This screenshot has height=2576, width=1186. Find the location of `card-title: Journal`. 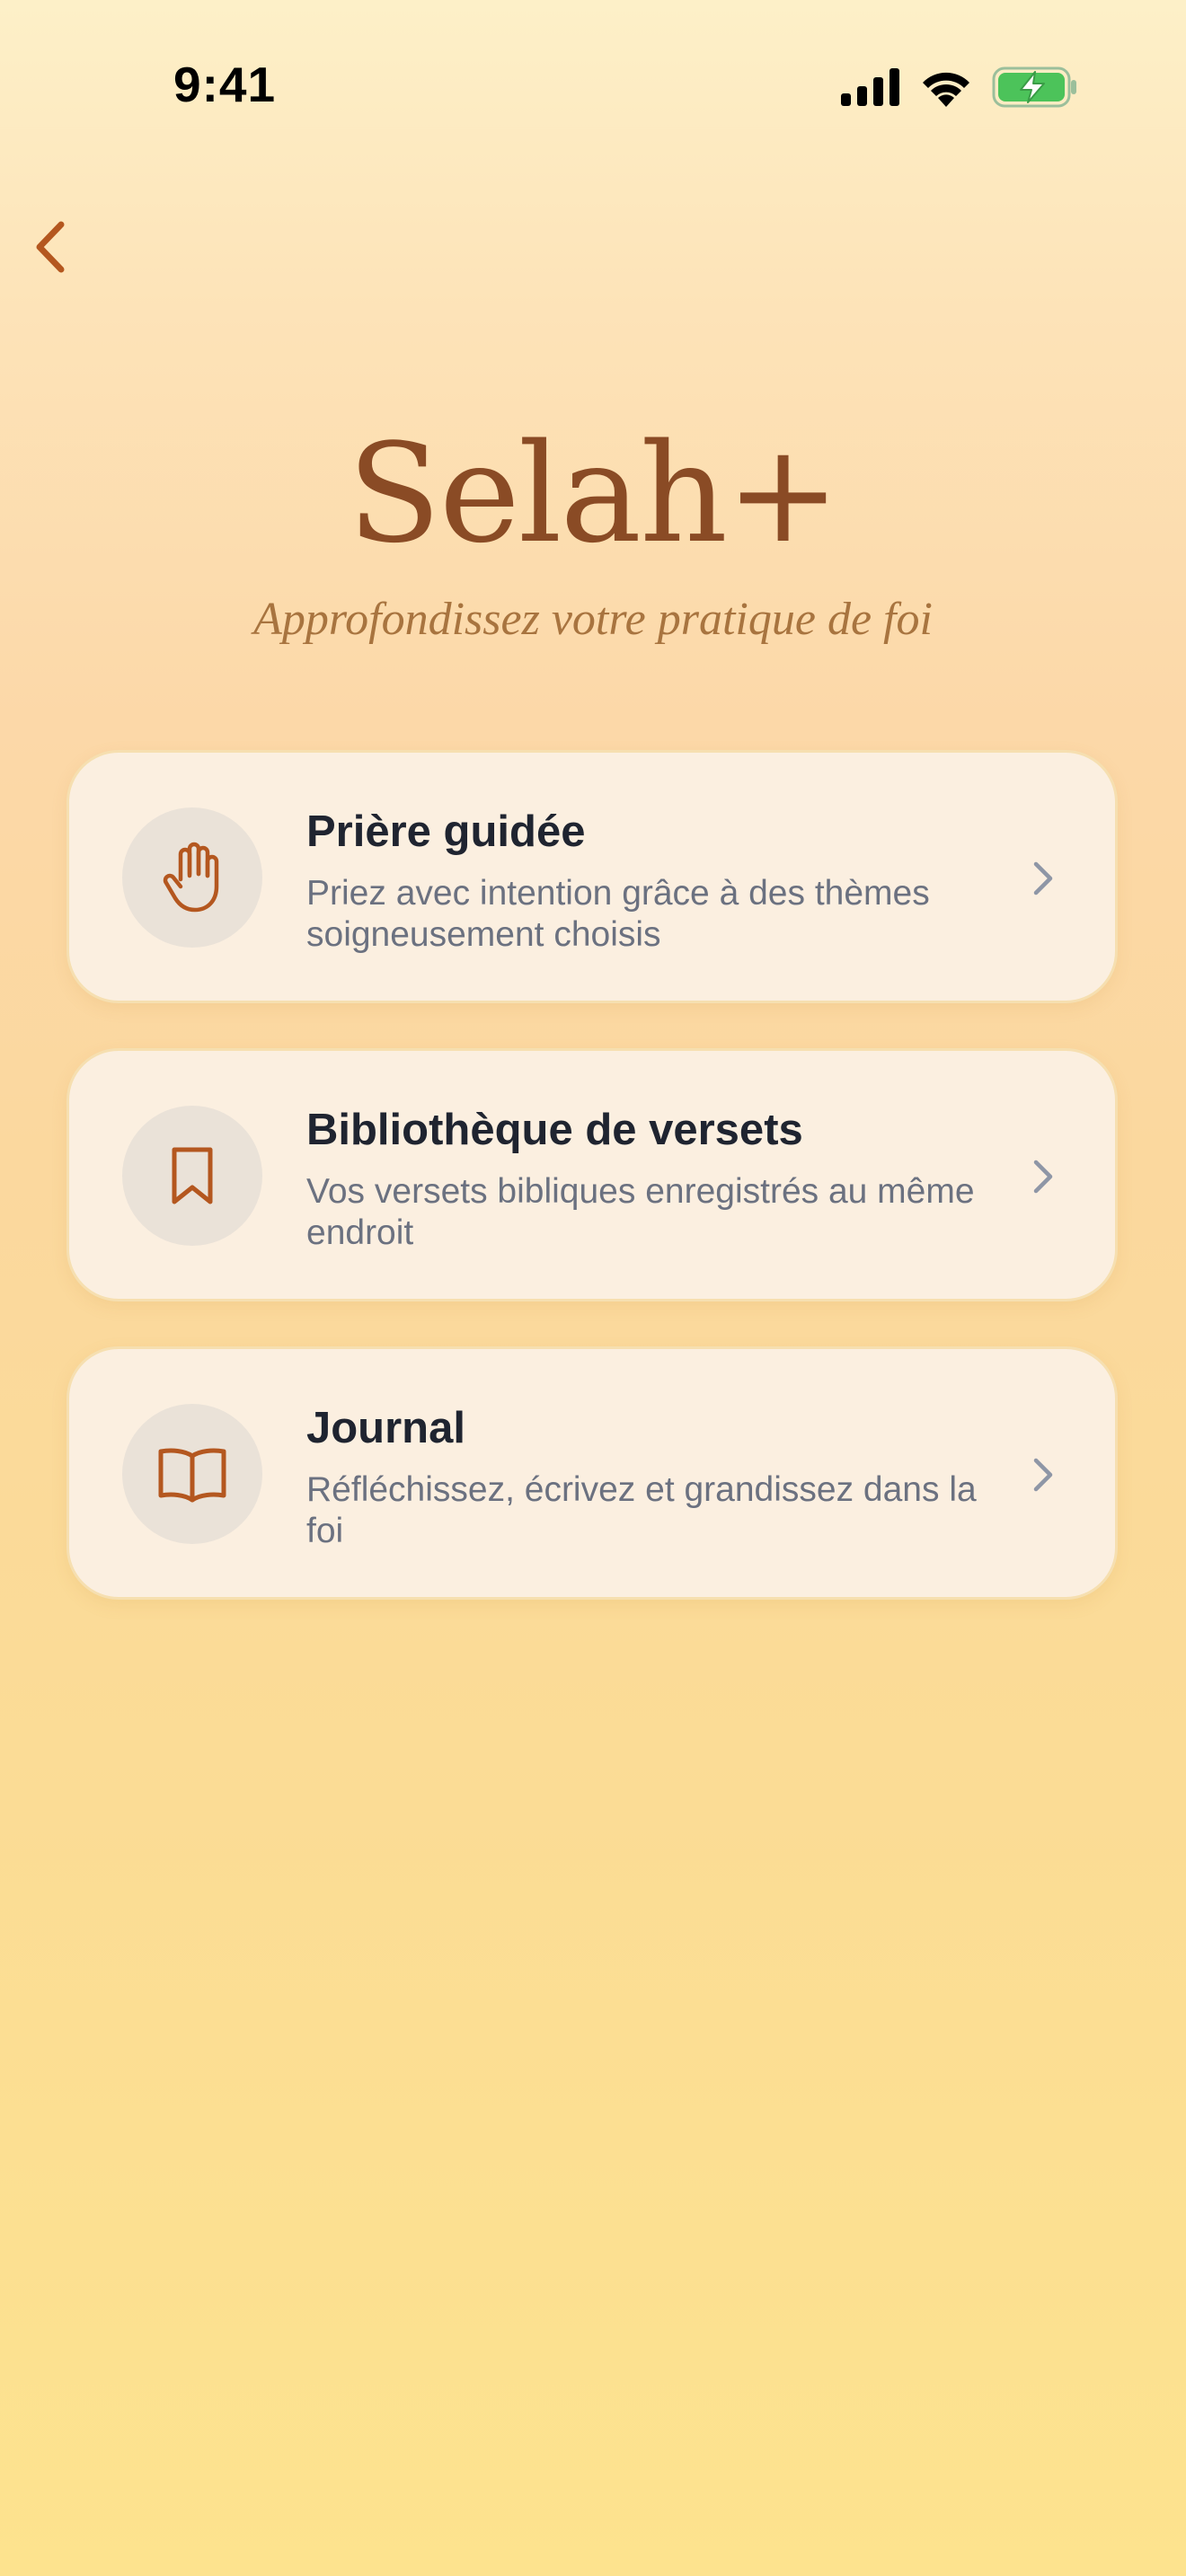

card-title: Journal is located at coordinates (385, 1428).